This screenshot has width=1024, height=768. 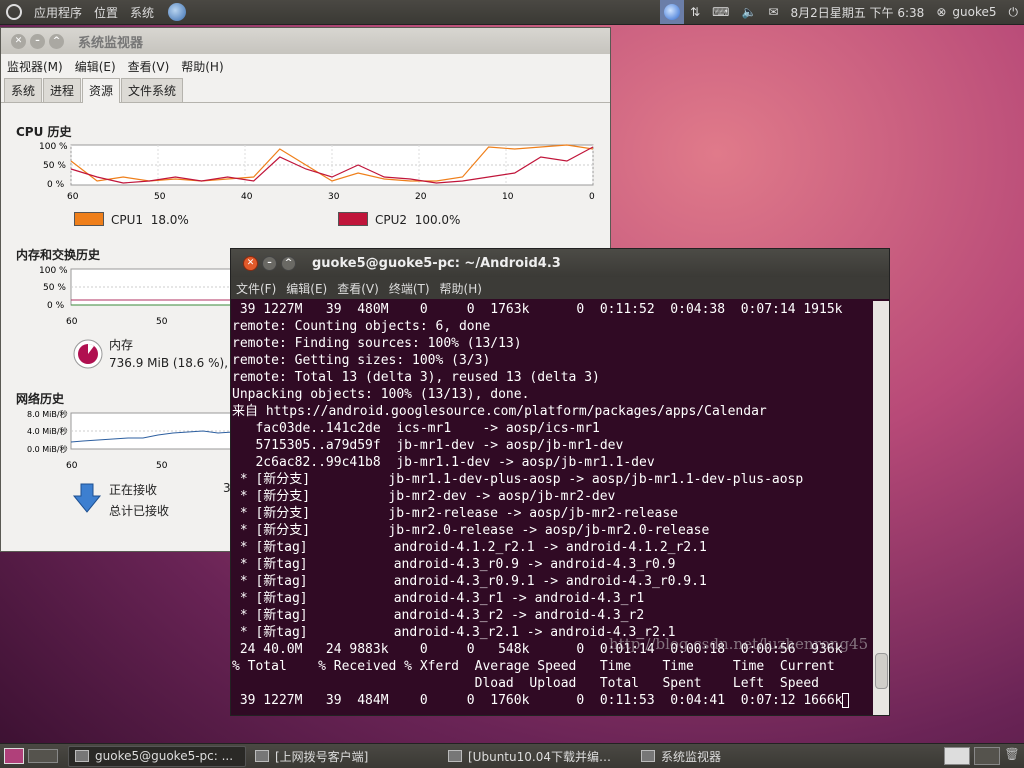 What do you see at coordinates (672, 12) in the screenshot?
I see `network-globe-tray` at bounding box center [672, 12].